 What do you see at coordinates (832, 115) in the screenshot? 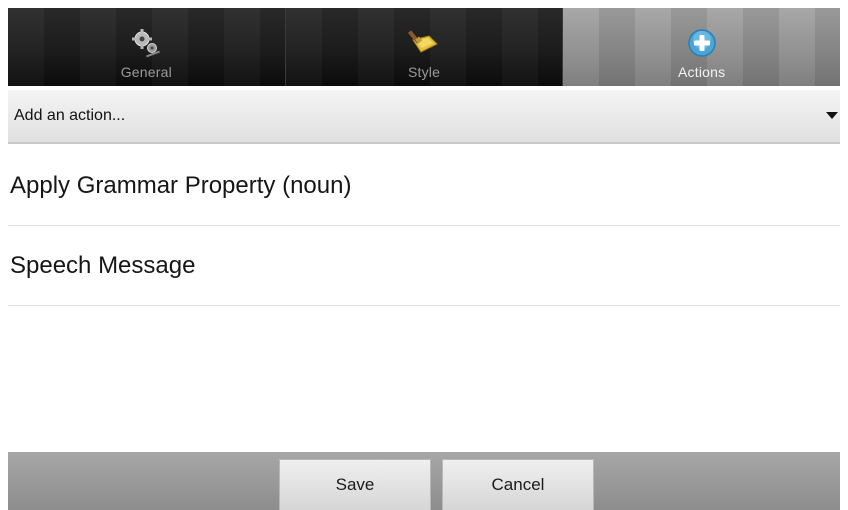
I see `caret-down-icon` at bounding box center [832, 115].